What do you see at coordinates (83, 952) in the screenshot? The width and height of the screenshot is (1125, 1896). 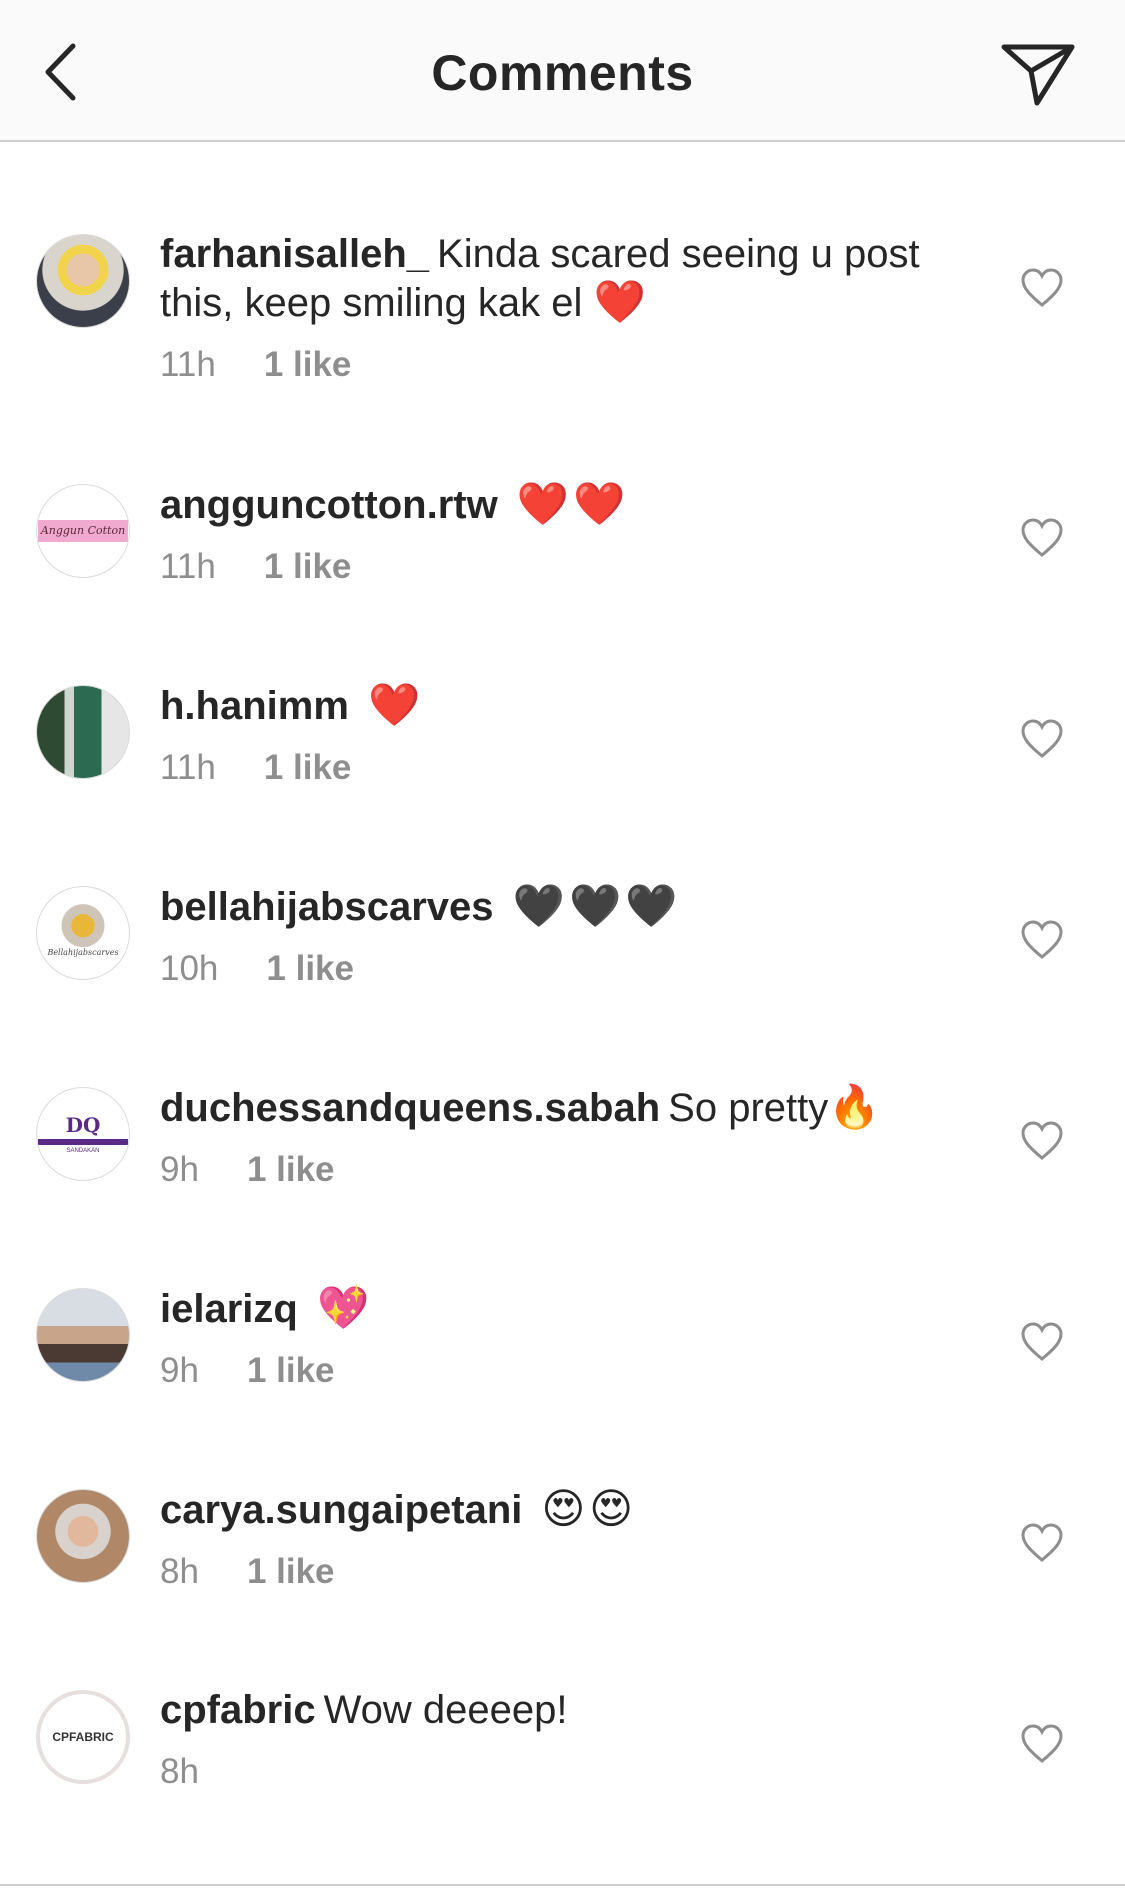 I see `avatar-logo: Bellahijabscarves` at bounding box center [83, 952].